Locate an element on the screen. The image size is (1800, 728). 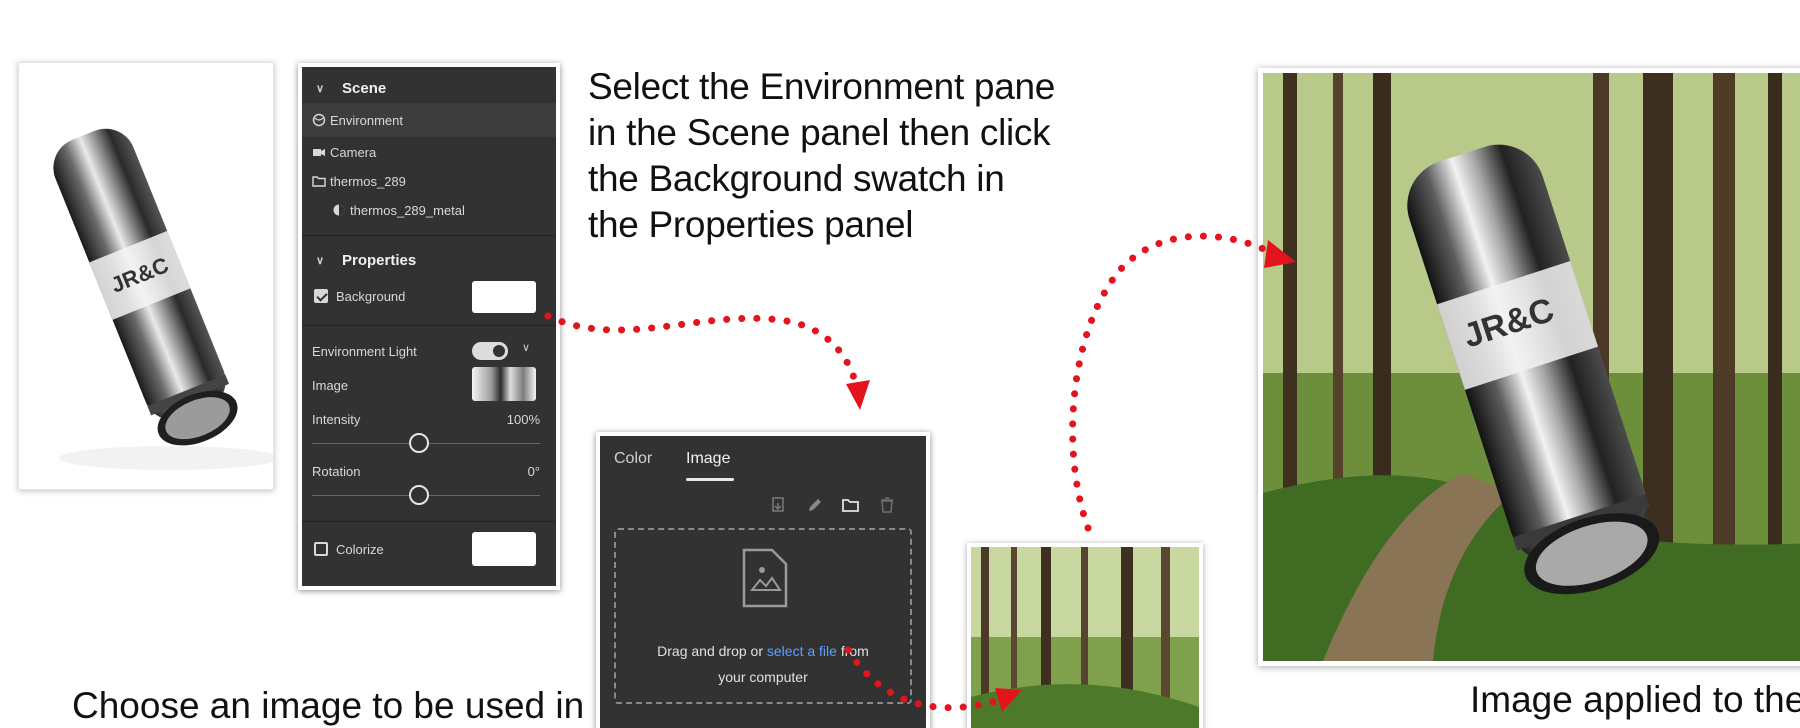
instruction-image-applied: Image applied to the is located at coordinates (1635, 699).